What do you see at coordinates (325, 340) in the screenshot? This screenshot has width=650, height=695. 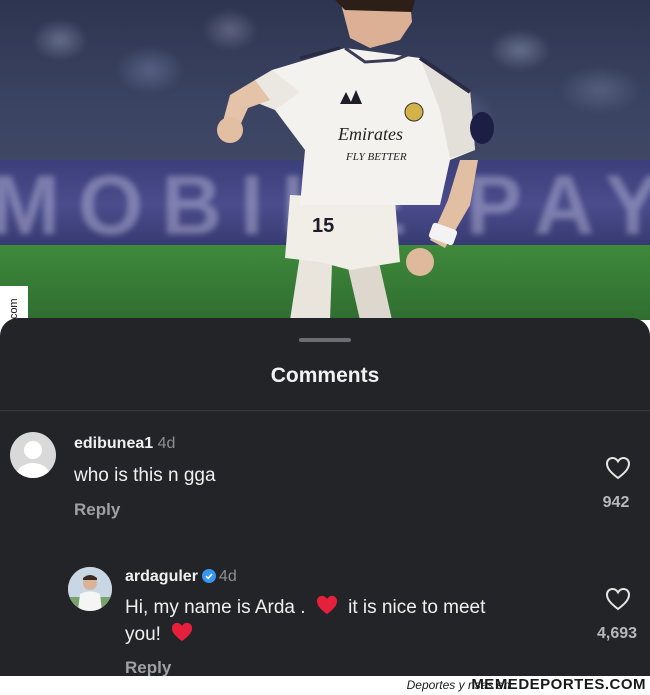 I see `drag-handle` at bounding box center [325, 340].